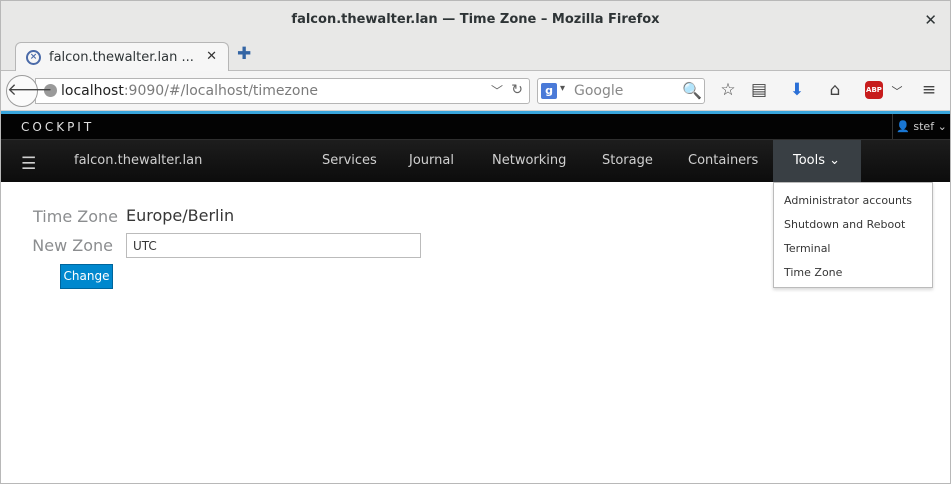 Image resolution: width=951 pixels, height=484 pixels. What do you see at coordinates (549, 91) in the screenshot?
I see `google-icon: g` at bounding box center [549, 91].